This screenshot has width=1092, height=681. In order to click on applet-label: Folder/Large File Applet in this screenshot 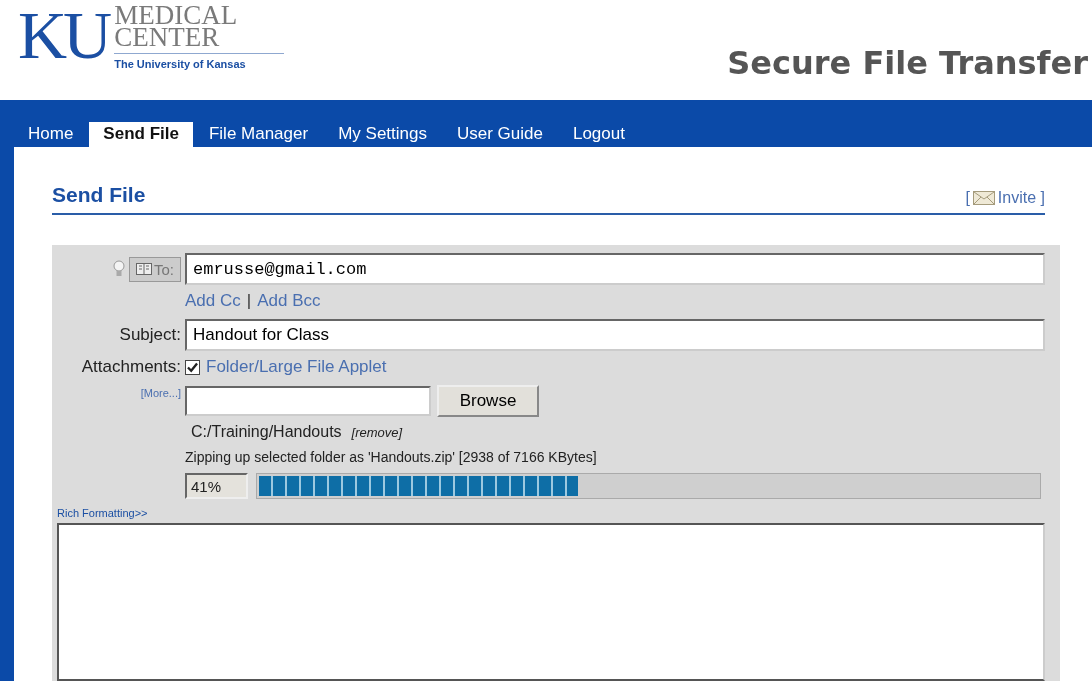, I will do `click(296, 367)`.